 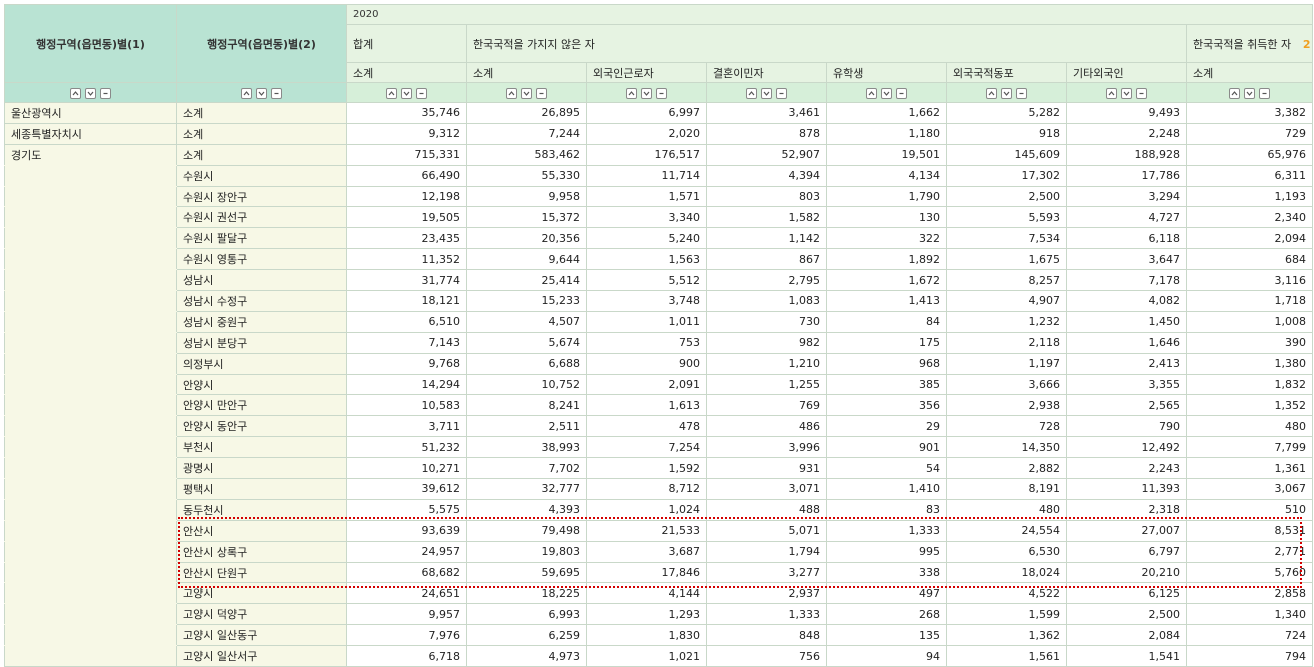 What do you see at coordinates (261, 551) in the screenshot?
I see `region-level2-cell: 안산시 상록구` at bounding box center [261, 551].